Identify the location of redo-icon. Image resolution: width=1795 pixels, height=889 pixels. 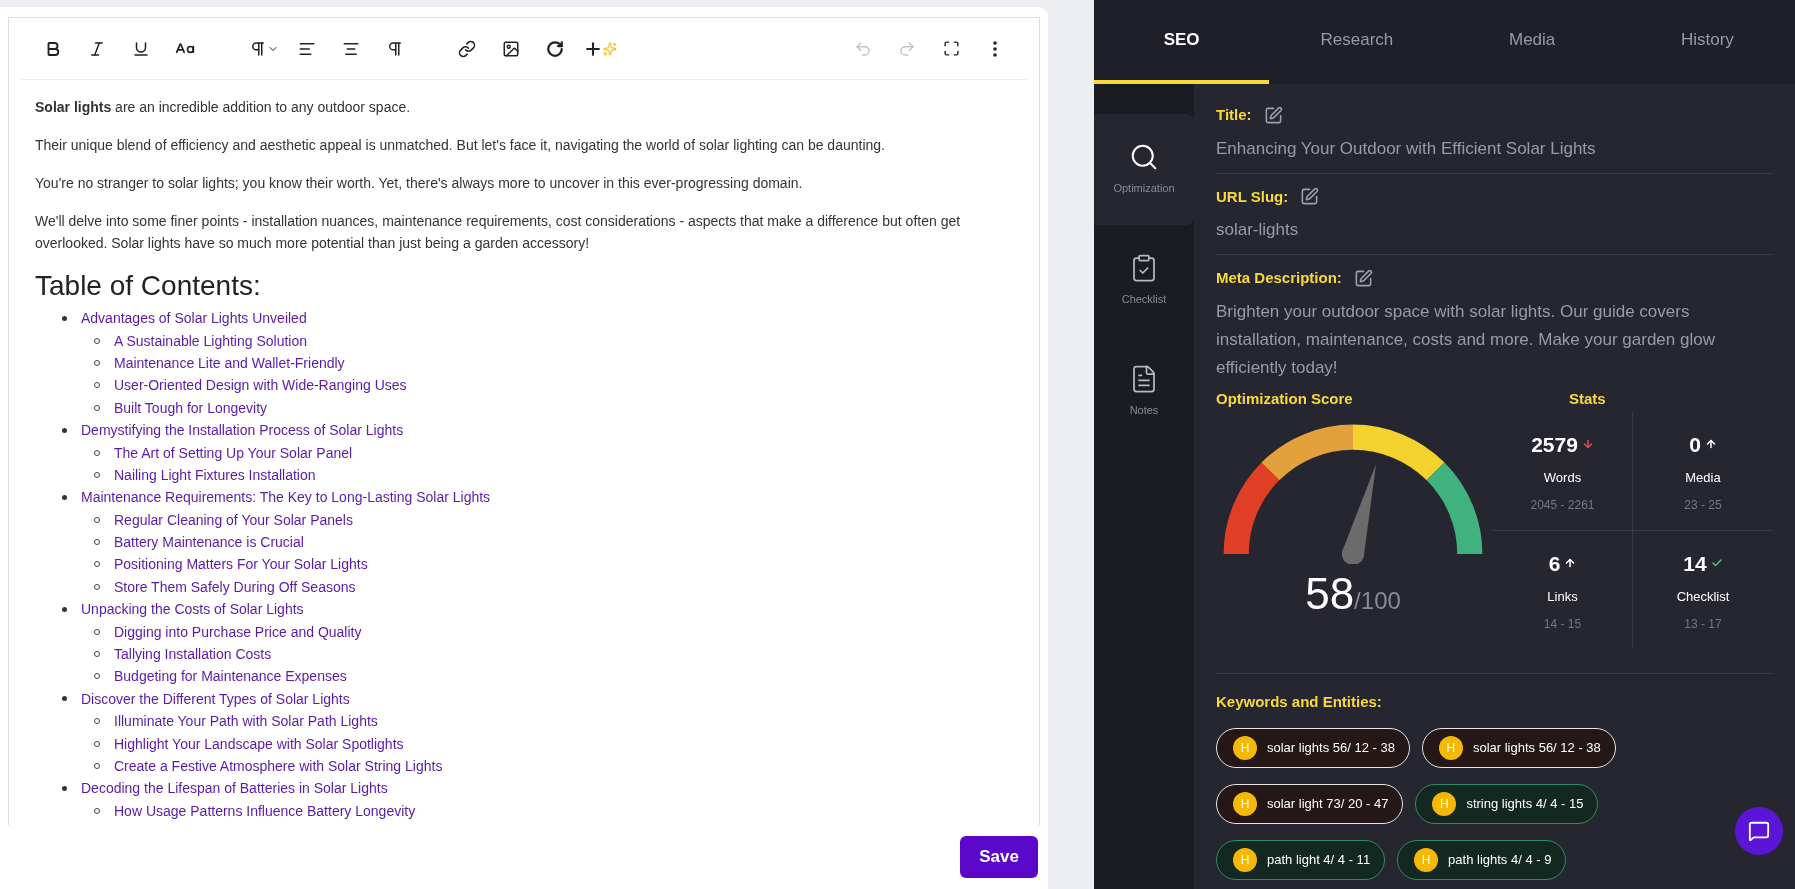
(907, 48).